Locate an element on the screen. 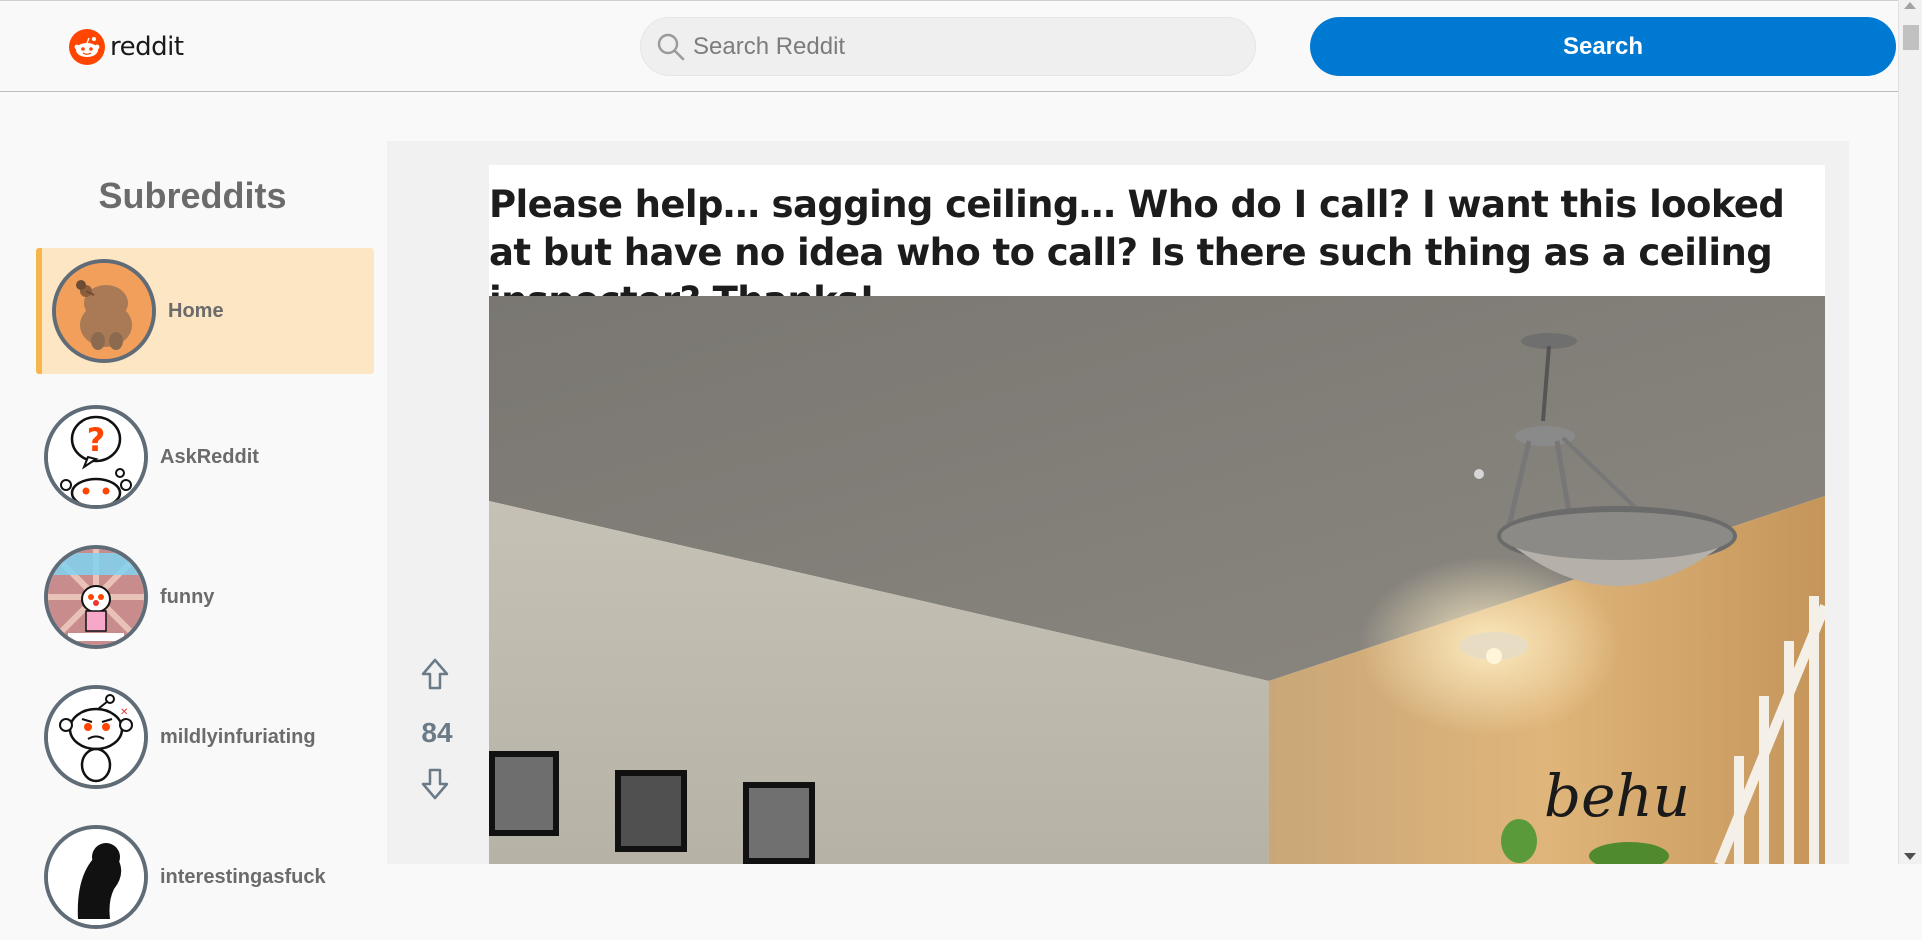 This screenshot has width=1922, height=940. search-button: Search is located at coordinates (1603, 46).